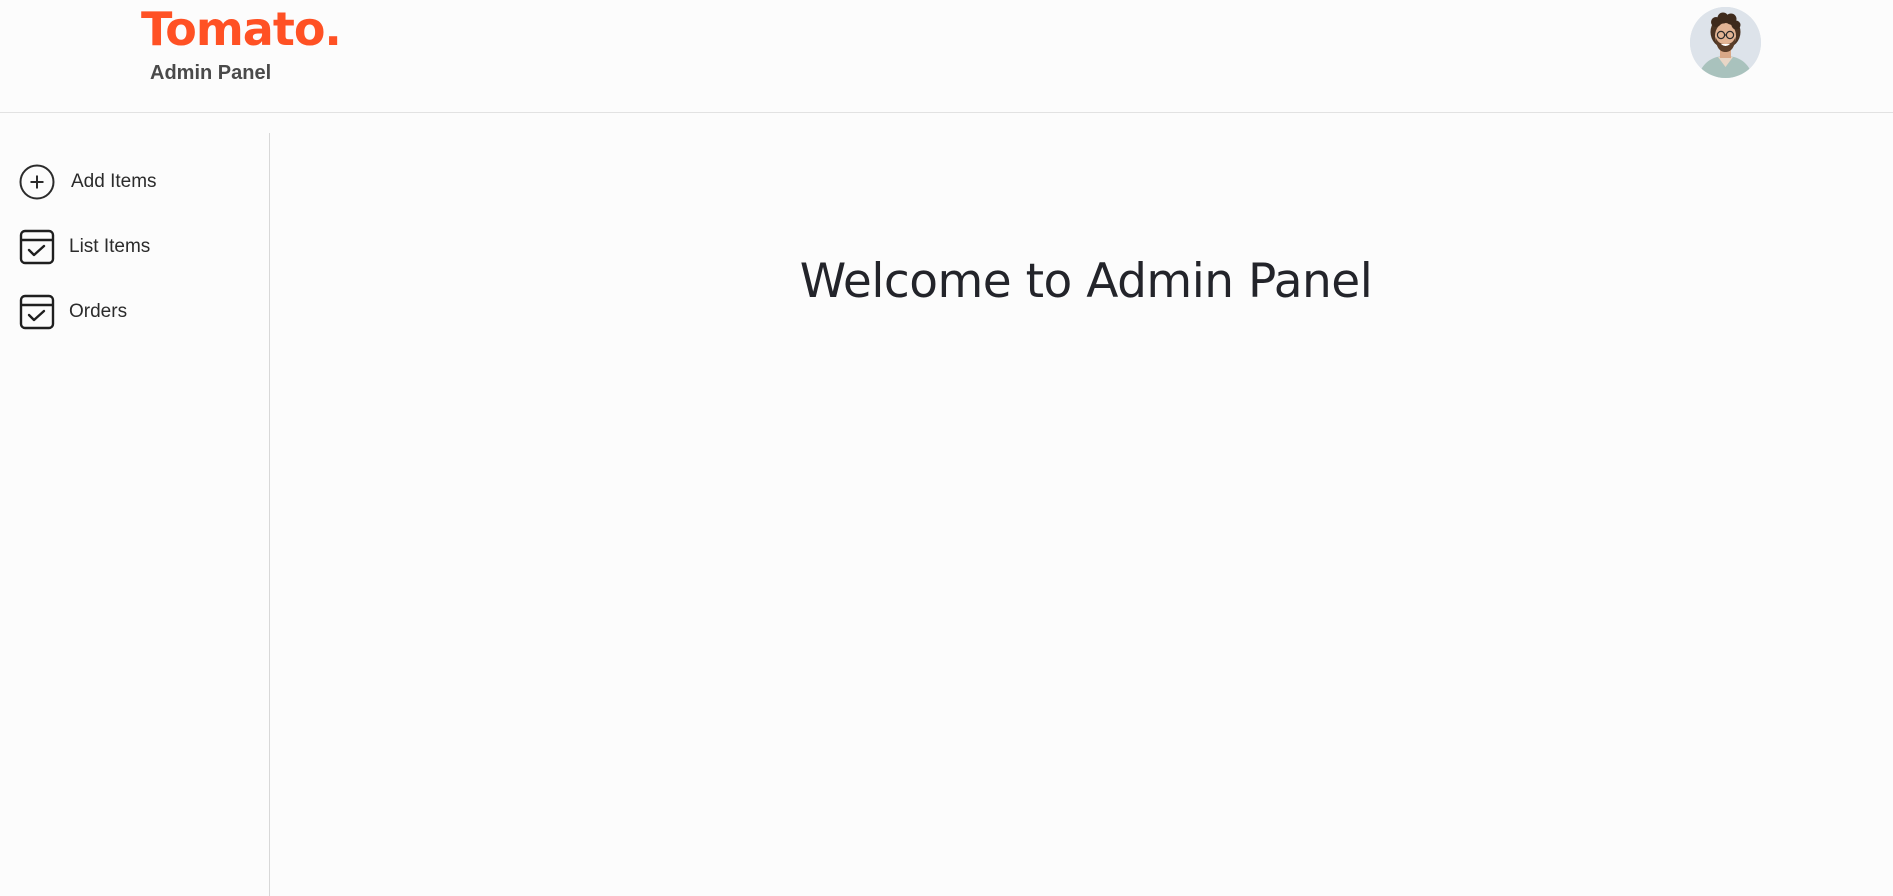  I want to click on sidebar-item-list-items: List Items, so click(138, 247).